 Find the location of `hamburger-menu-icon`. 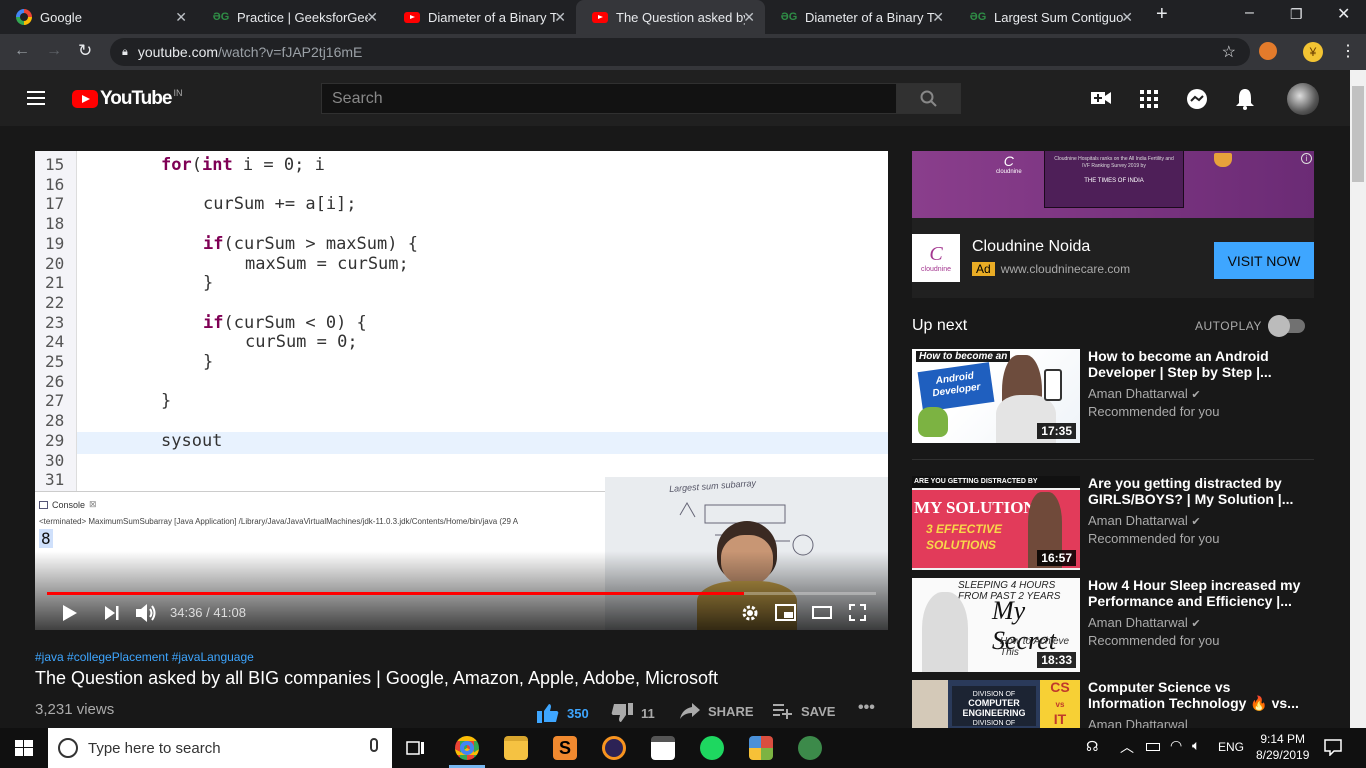

hamburger-menu-icon is located at coordinates (36, 98).